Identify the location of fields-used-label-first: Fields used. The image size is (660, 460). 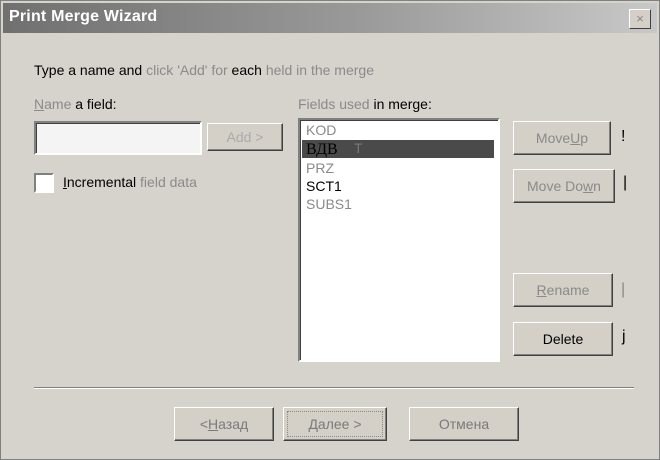
(334, 104).